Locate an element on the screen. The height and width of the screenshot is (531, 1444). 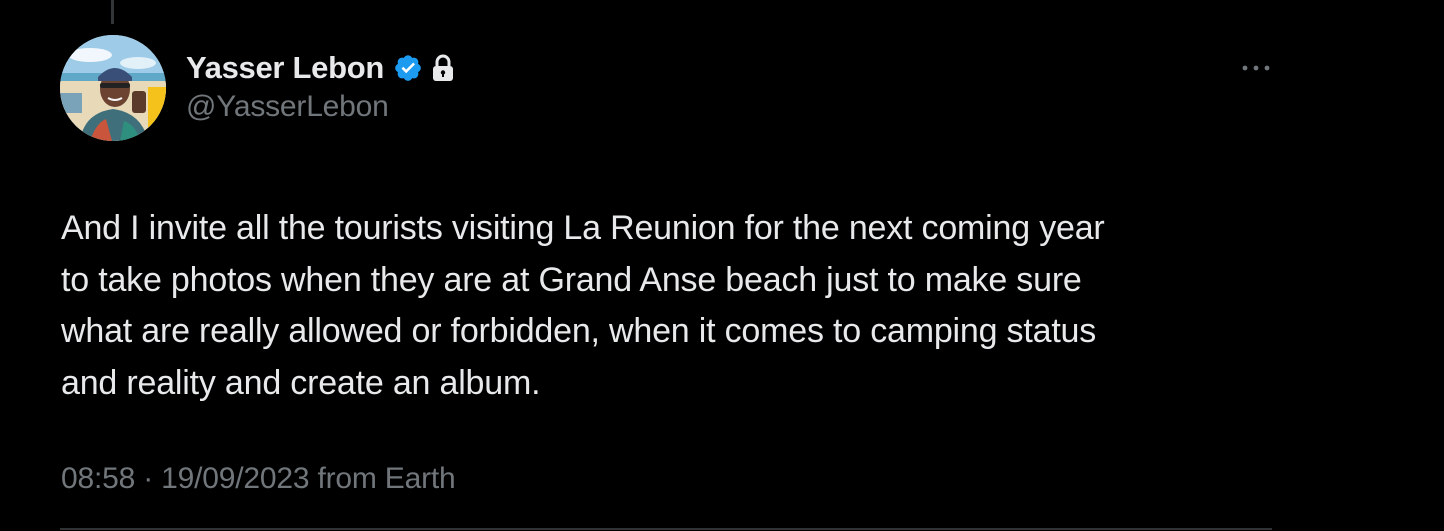
tweet-time: 08:58 is located at coordinates (98, 478).